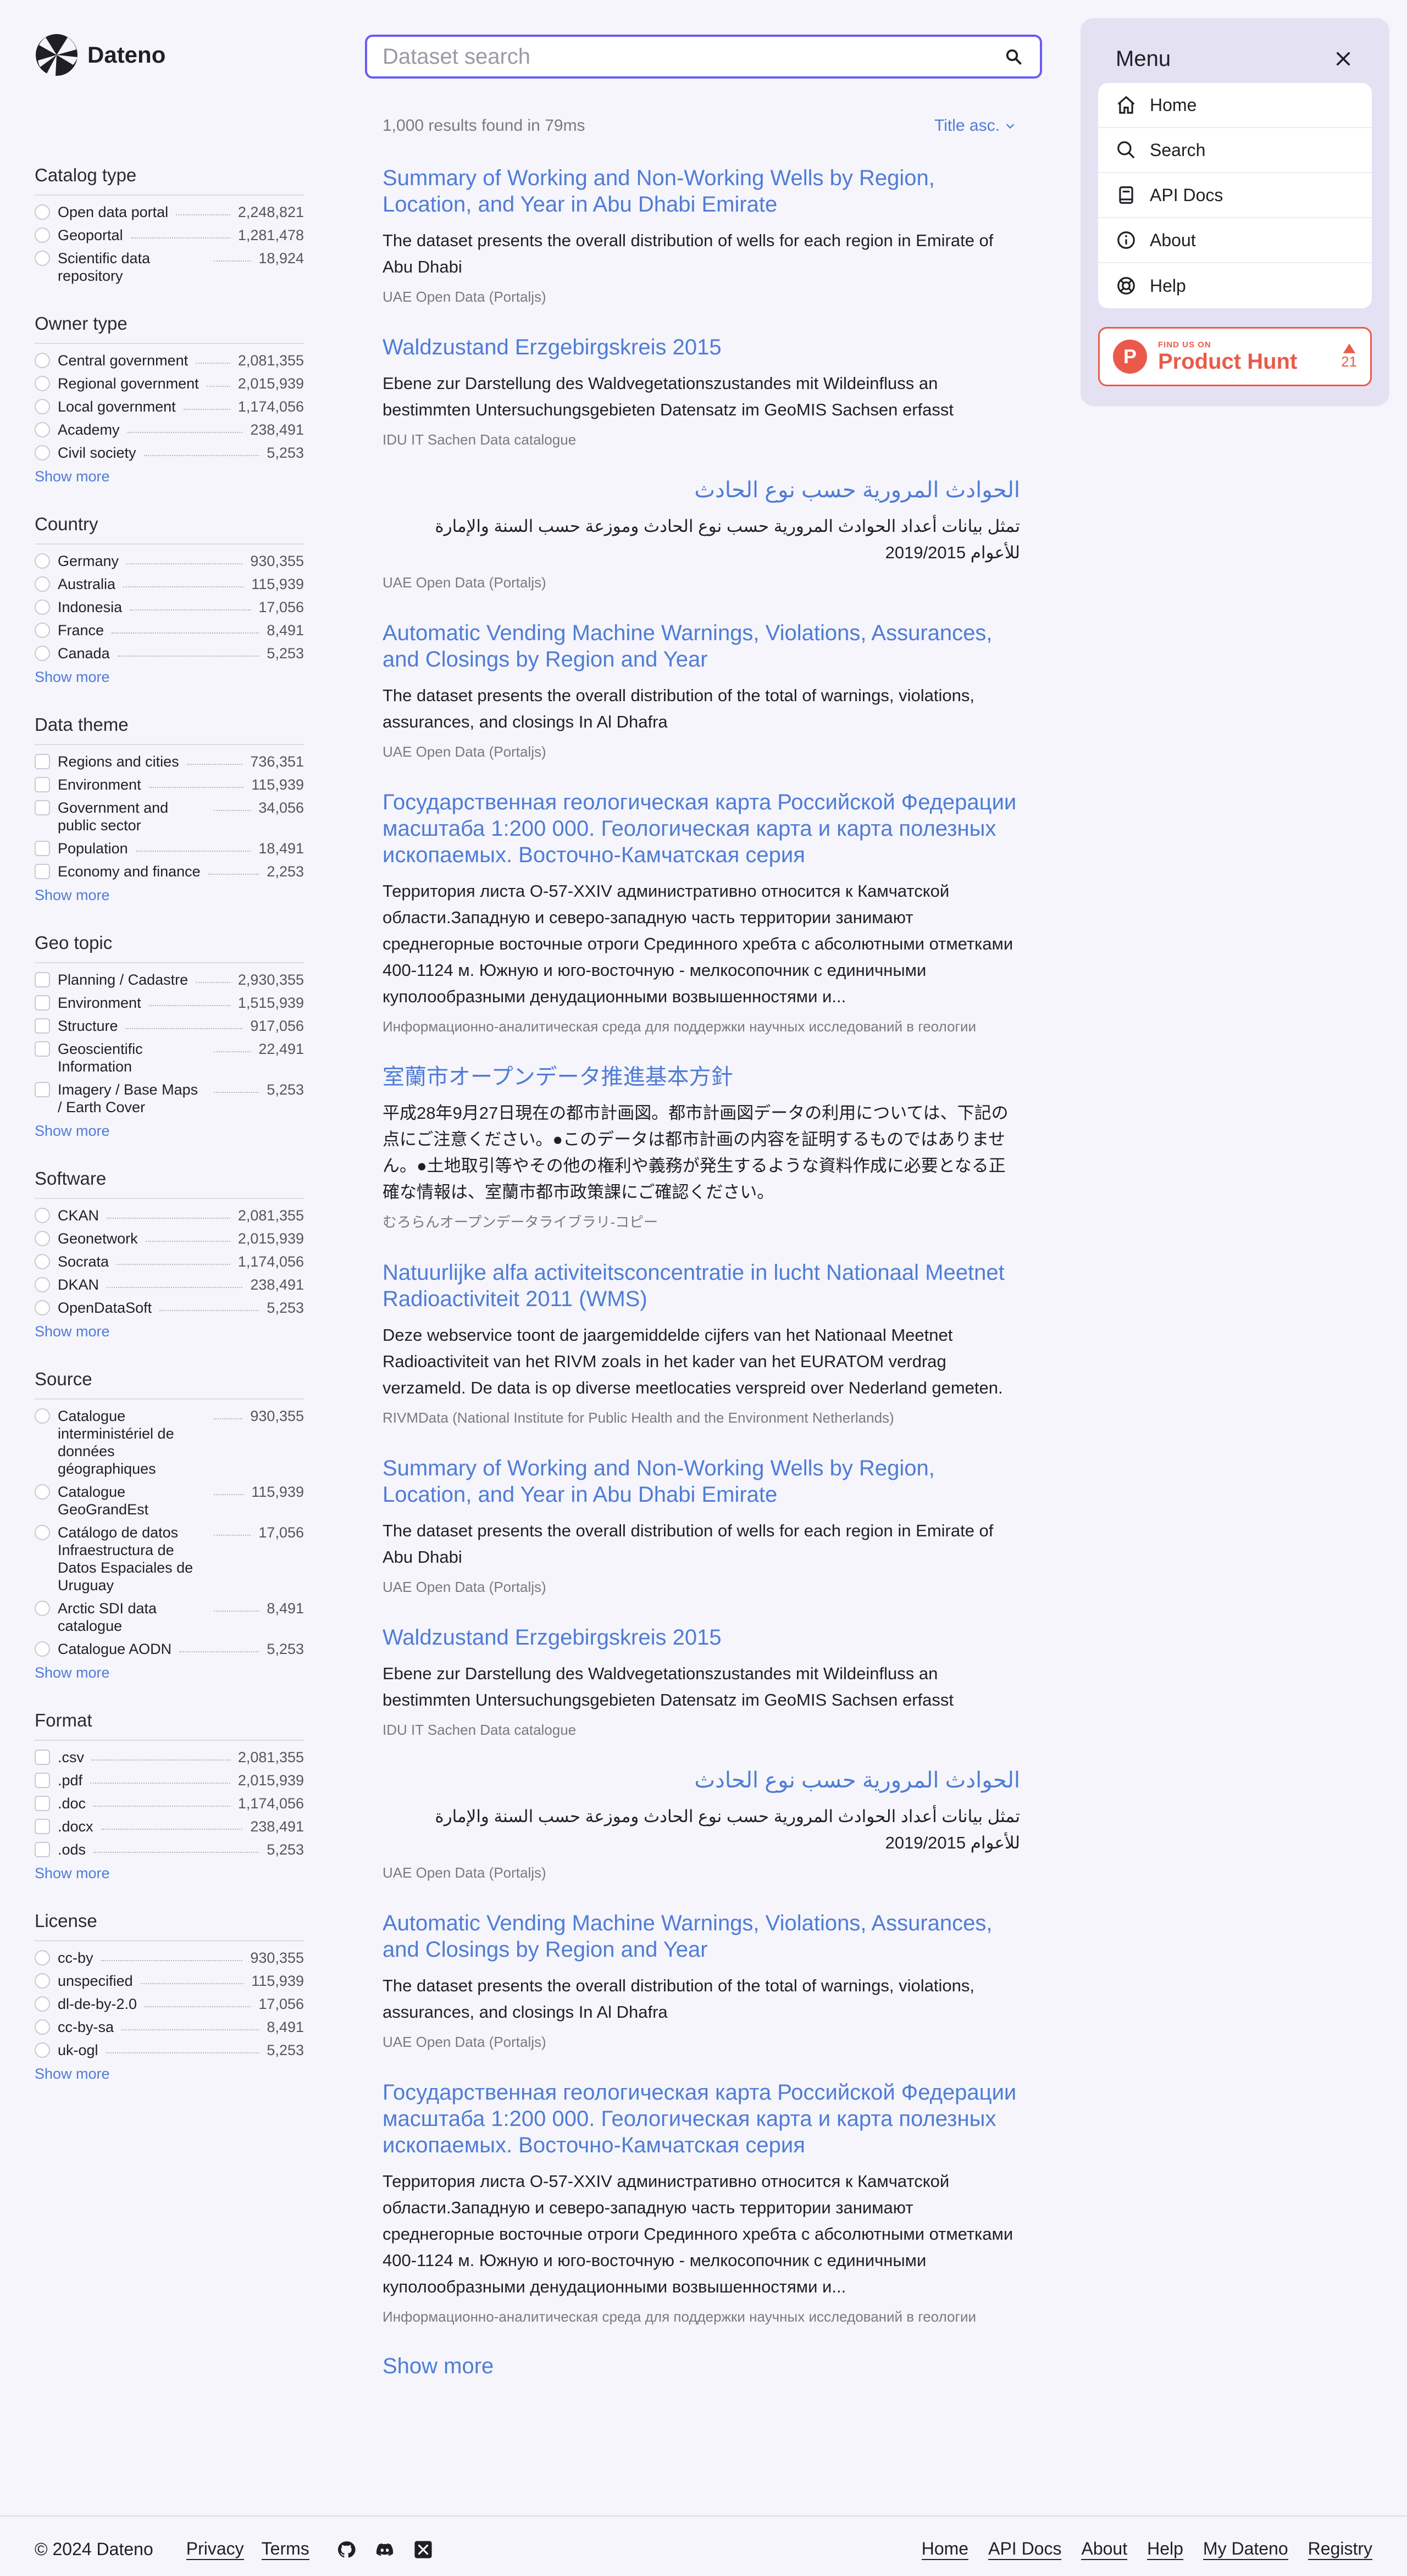 This screenshot has width=1407, height=2576. What do you see at coordinates (1235, 150) in the screenshot?
I see `menu-item-search: Search` at bounding box center [1235, 150].